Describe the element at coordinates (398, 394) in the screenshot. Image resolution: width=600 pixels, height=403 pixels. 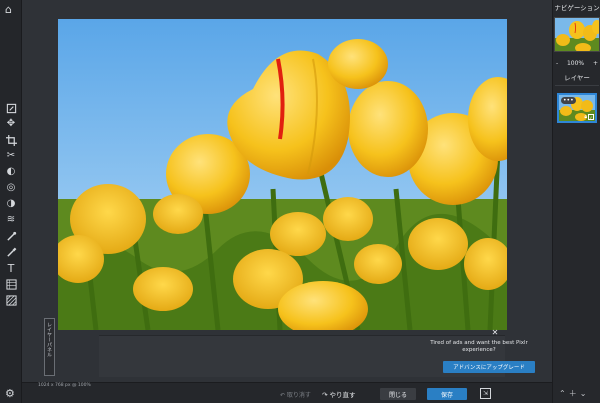
I see `close-button: 閉じる` at that location.